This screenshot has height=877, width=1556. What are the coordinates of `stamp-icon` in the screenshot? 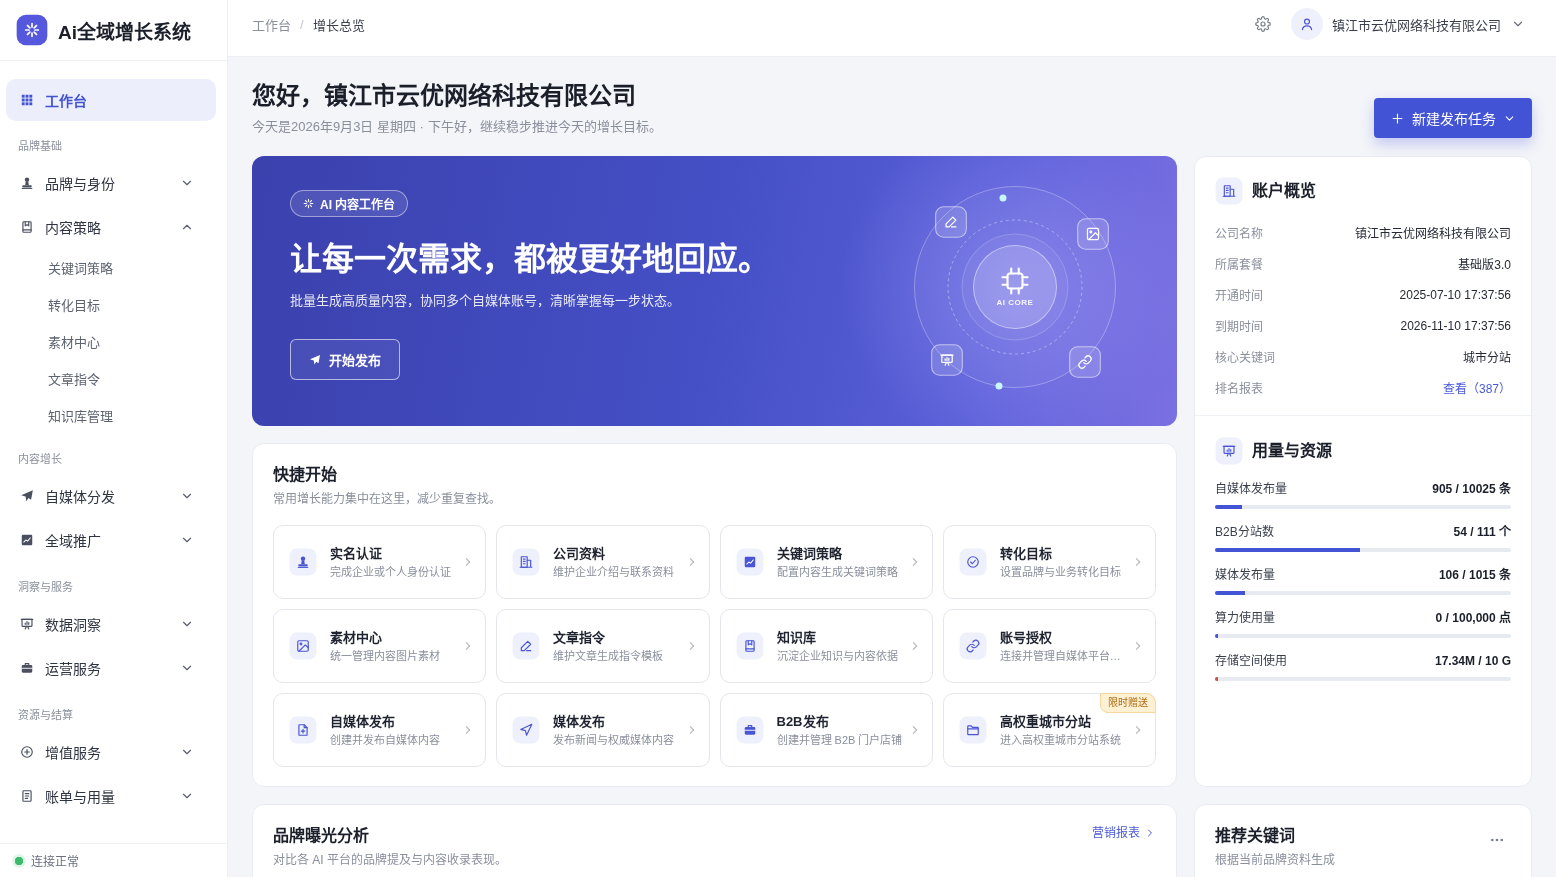 It's located at (303, 562).